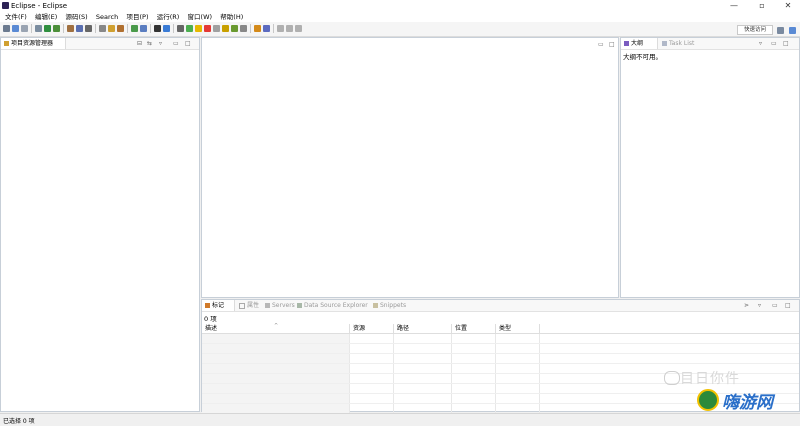 Image resolution: width=800 pixels, height=426 pixels. Describe the element at coordinates (780, 30) in the screenshot. I see `perspective-icon` at that location.